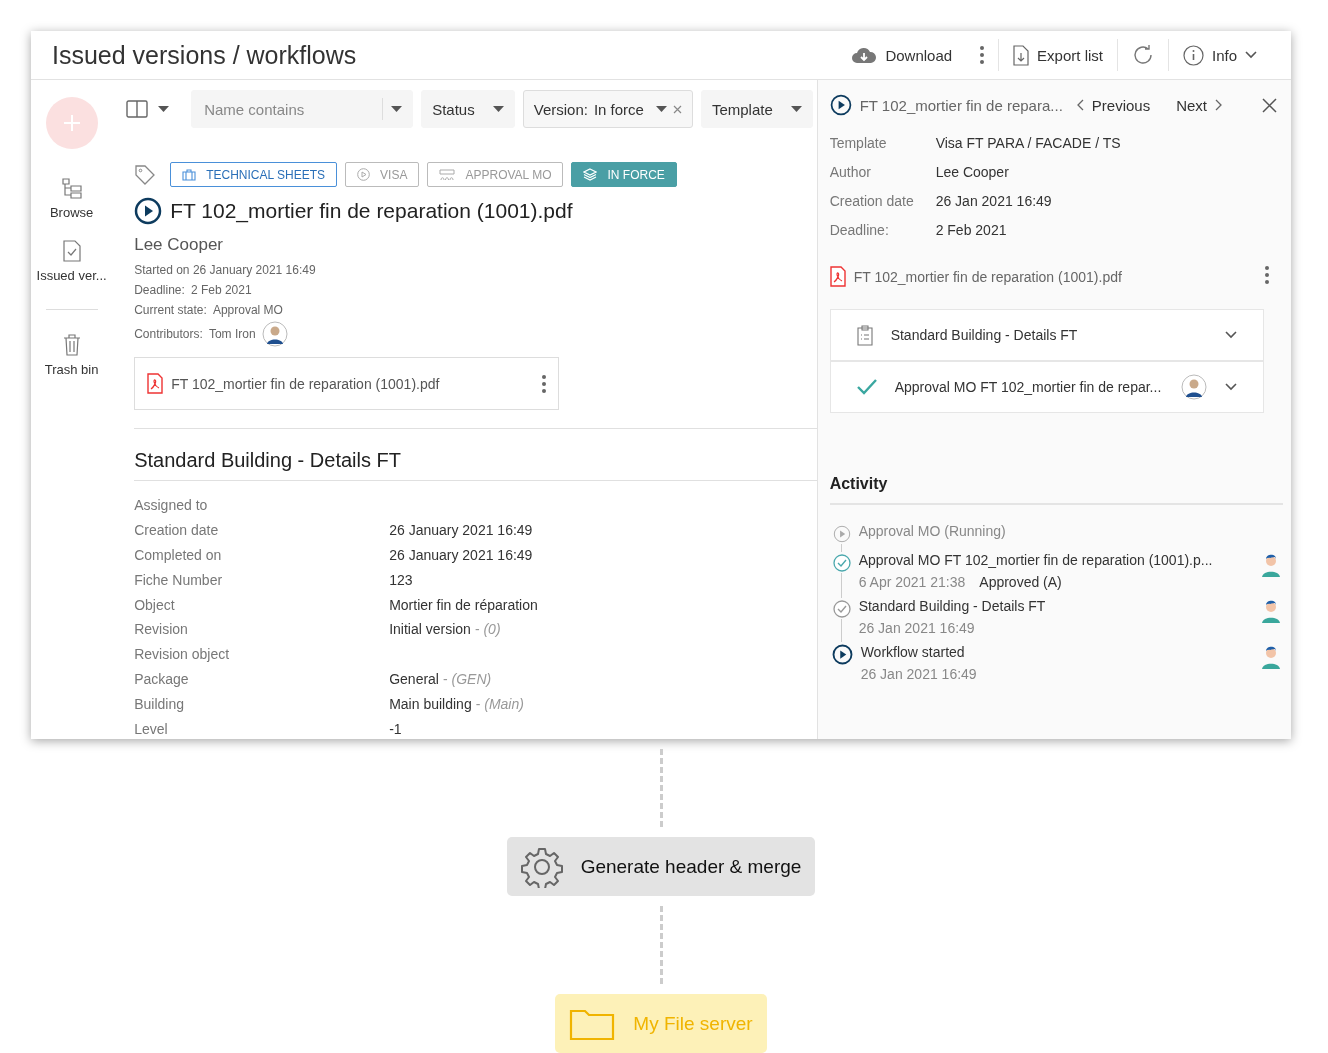 Image resolution: width=1328 pixels, height=1053 pixels. What do you see at coordinates (189, 174) in the screenshot?
I see `briefcase-icon` at bounding box center [189, 174].